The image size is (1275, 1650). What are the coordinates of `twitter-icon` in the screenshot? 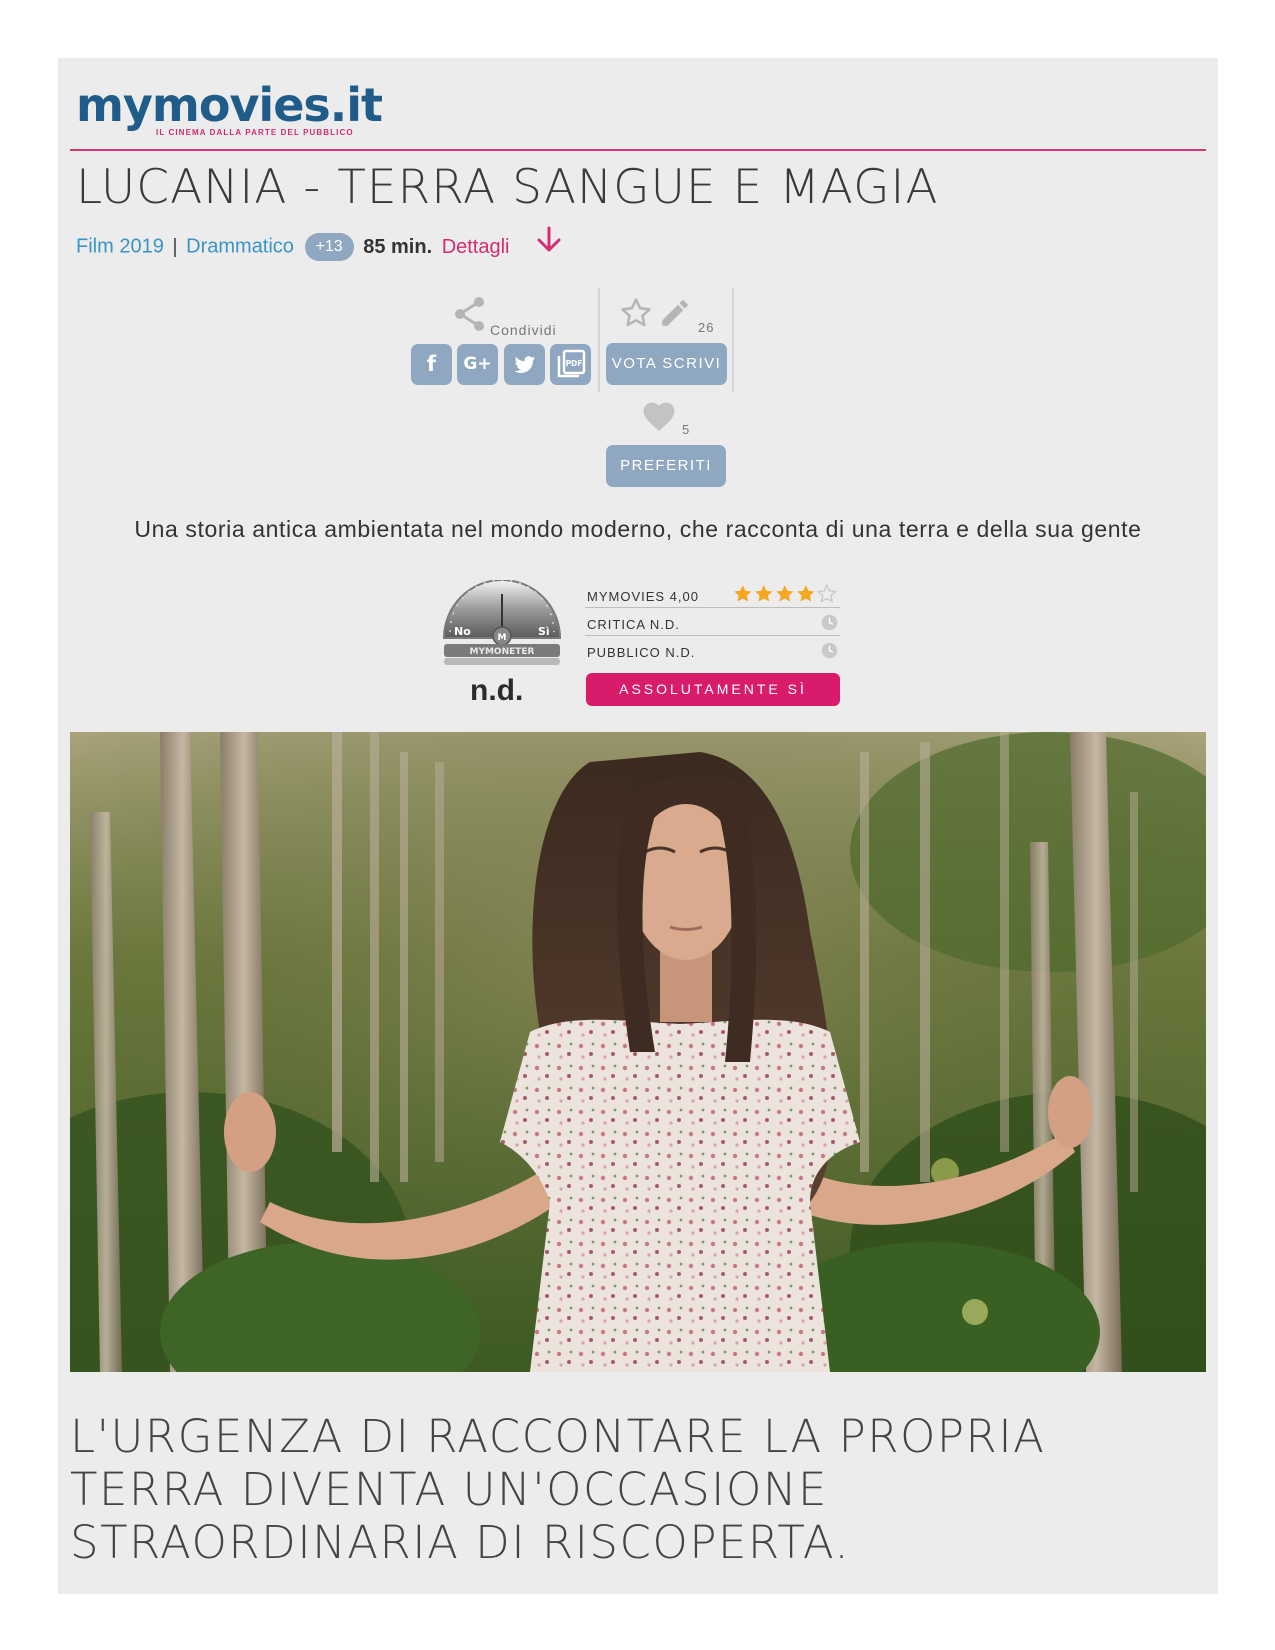 It's located at (524, 364).